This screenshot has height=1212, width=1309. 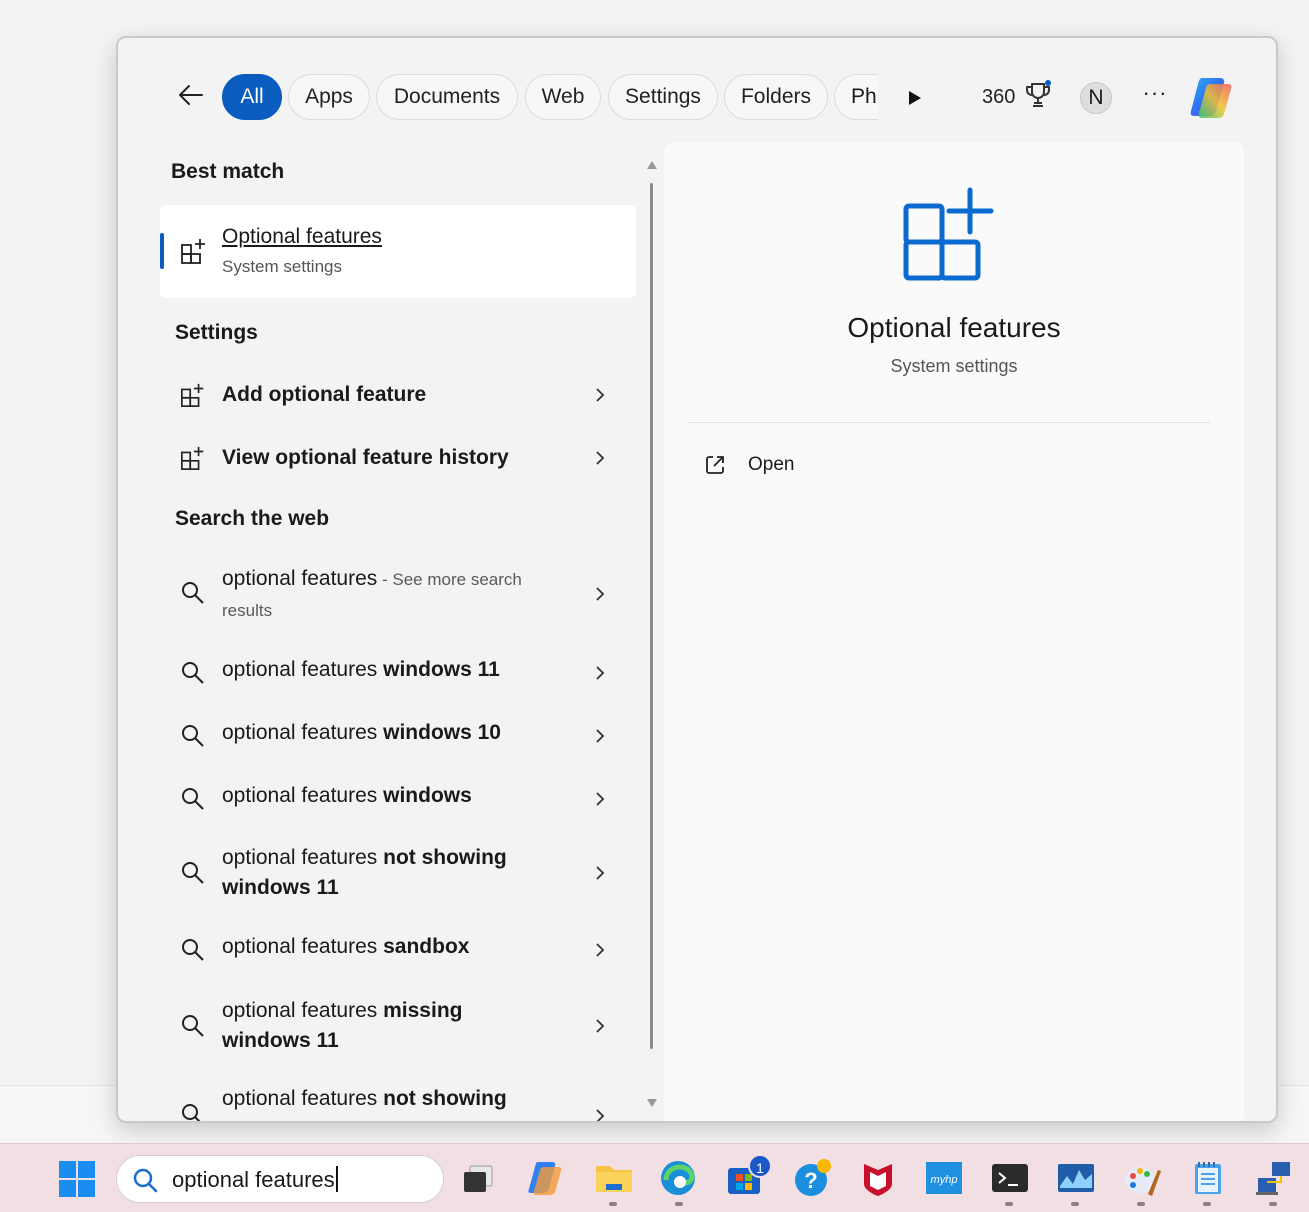 I want to click on open-external-icon, so click(x=715, y=465).